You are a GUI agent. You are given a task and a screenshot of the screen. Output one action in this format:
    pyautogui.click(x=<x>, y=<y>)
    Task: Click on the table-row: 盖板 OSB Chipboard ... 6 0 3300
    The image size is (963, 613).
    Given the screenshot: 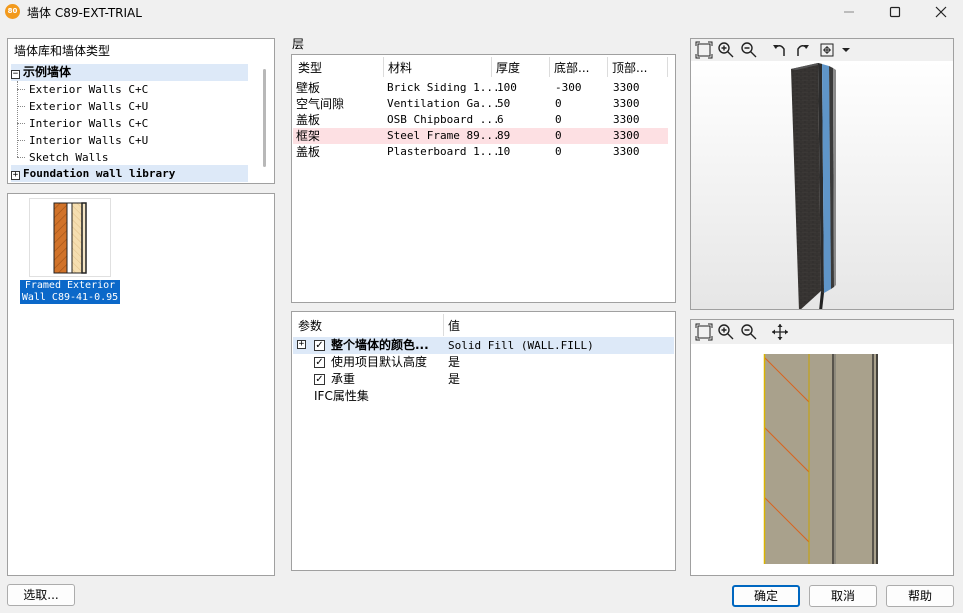 What is the action you would take?
    pyautogui.click(x=480, y=120)
    